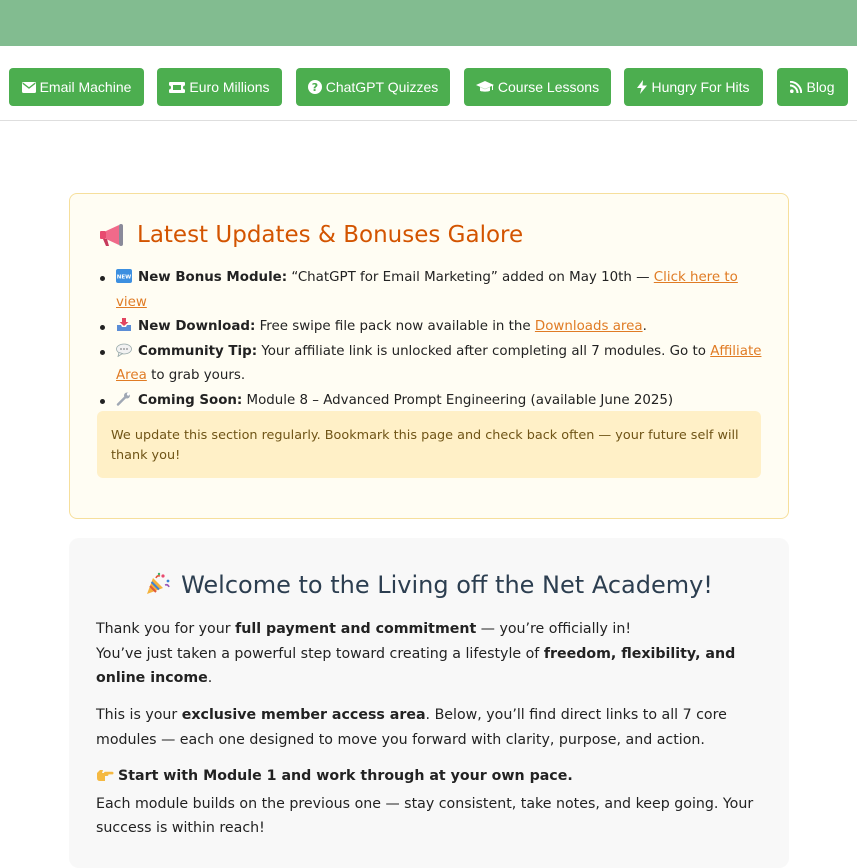 The image size is (857, 868). I want to click on update-after-text: to grab yours., so click(198, 375).